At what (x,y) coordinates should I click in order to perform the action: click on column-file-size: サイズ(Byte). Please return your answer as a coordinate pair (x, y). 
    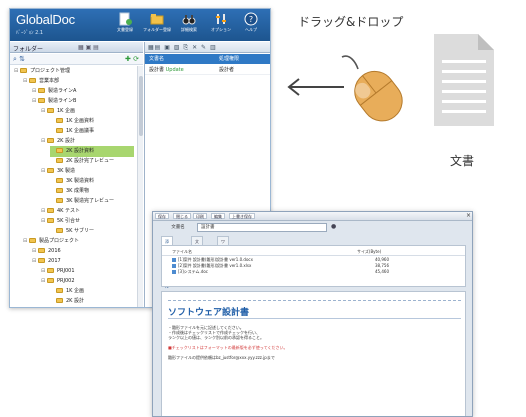
    Looking at the image, I should click on (369, 252).